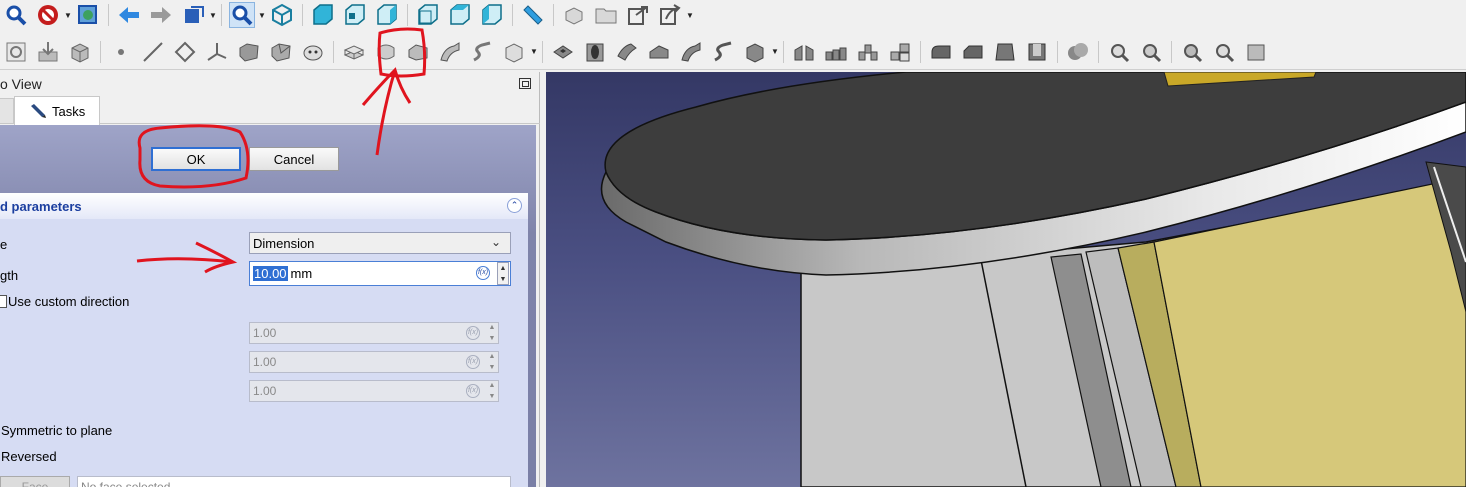  Describe the element at coordinates (313, 52) in the screenshot. I see `sheep-clone-icon` at that location.